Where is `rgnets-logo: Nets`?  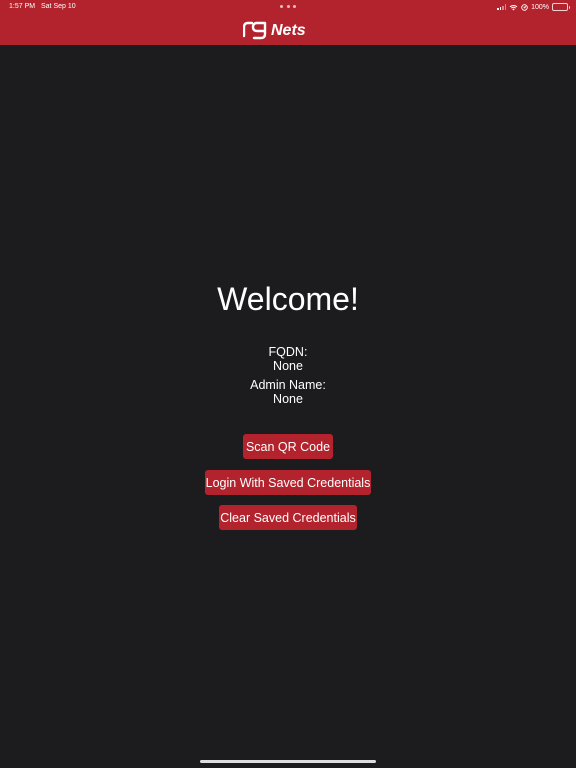 rgnets-logo: Nets is located at coordinates (274, 30).